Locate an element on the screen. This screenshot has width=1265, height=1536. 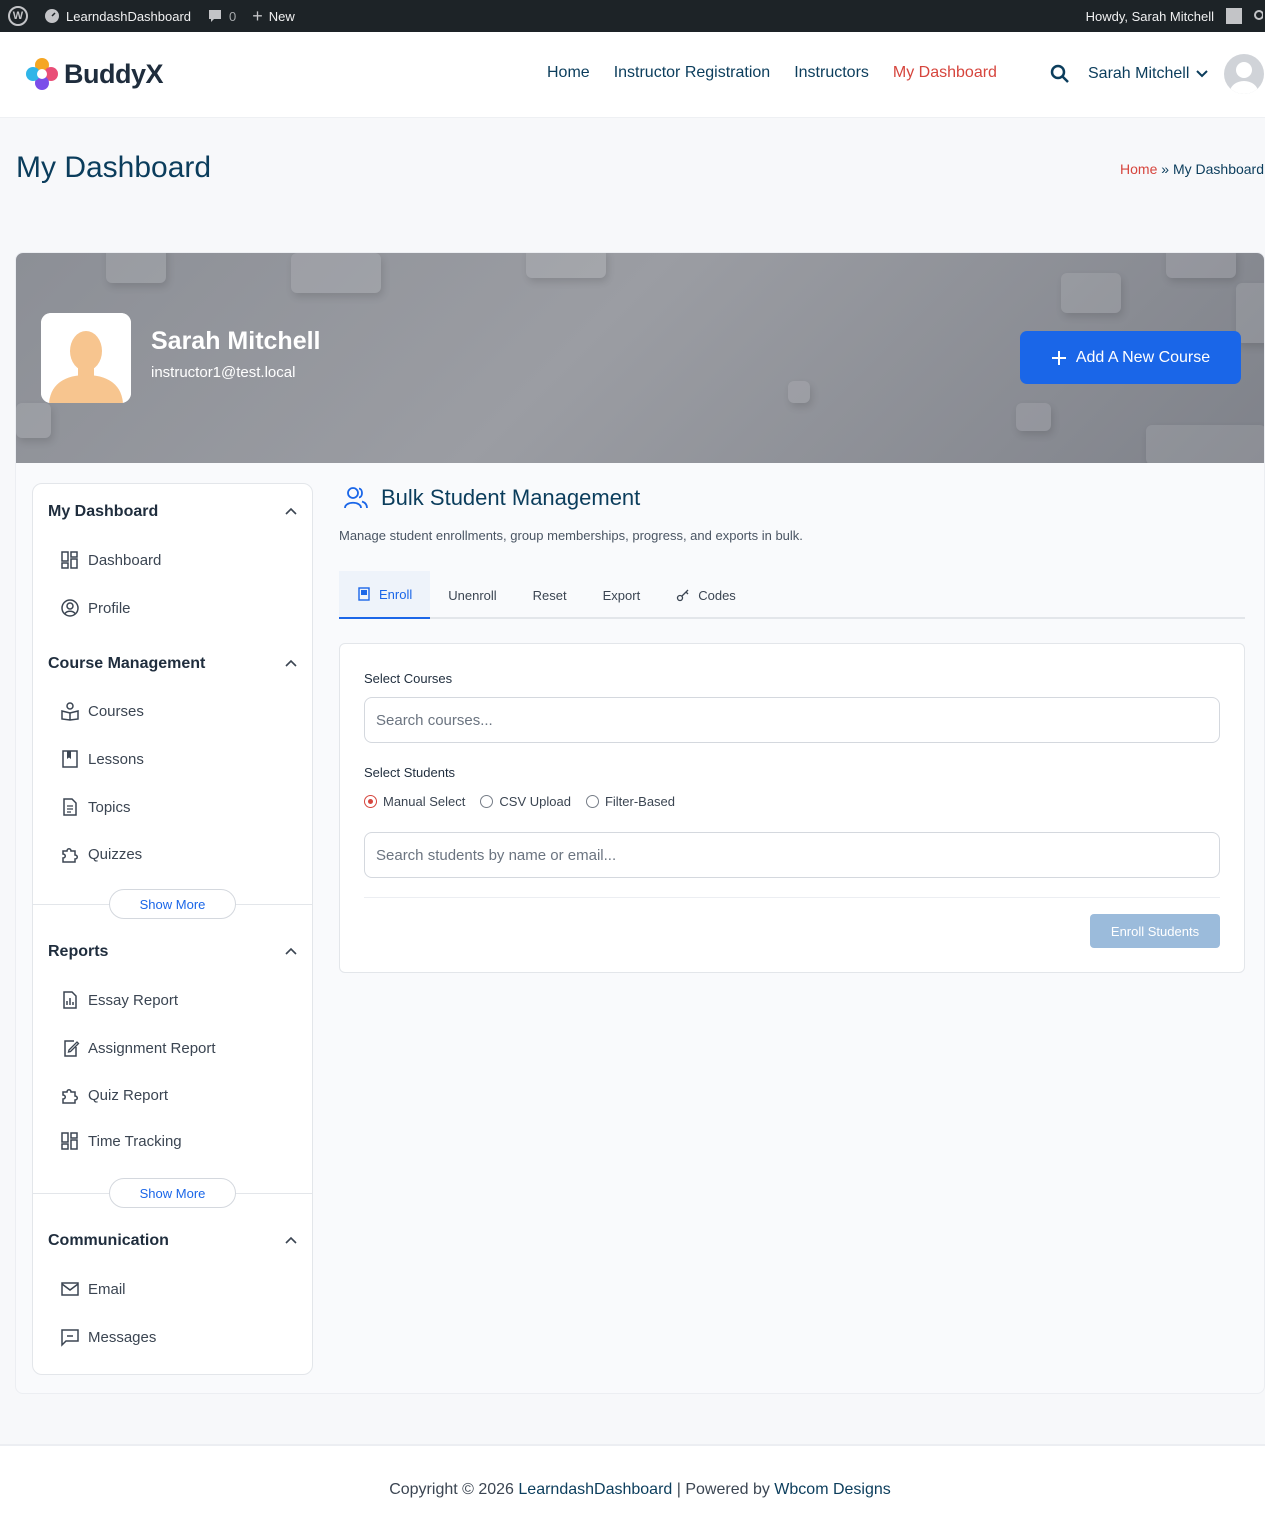
footer-site-link: LearndashDashboard is located at coordinates (595, 1489).